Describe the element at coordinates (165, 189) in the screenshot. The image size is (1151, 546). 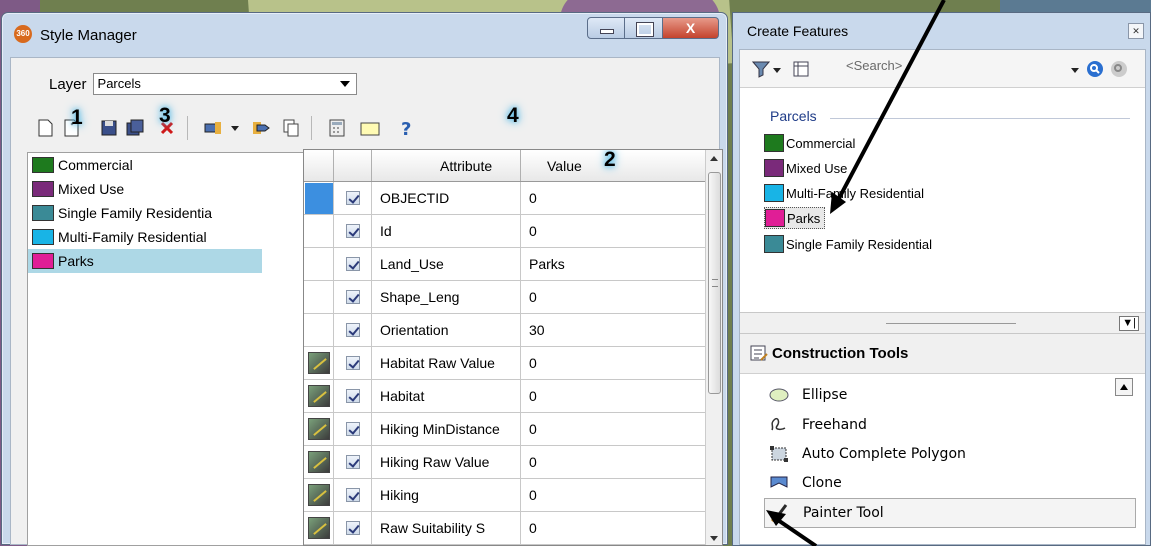
I see `class-item: Mixed Use` at that location.